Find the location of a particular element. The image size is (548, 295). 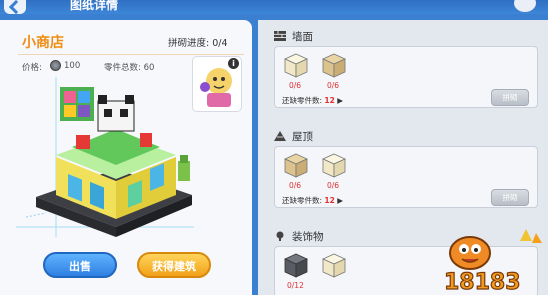

price-value: 100 is located at coordinates (72, 66).